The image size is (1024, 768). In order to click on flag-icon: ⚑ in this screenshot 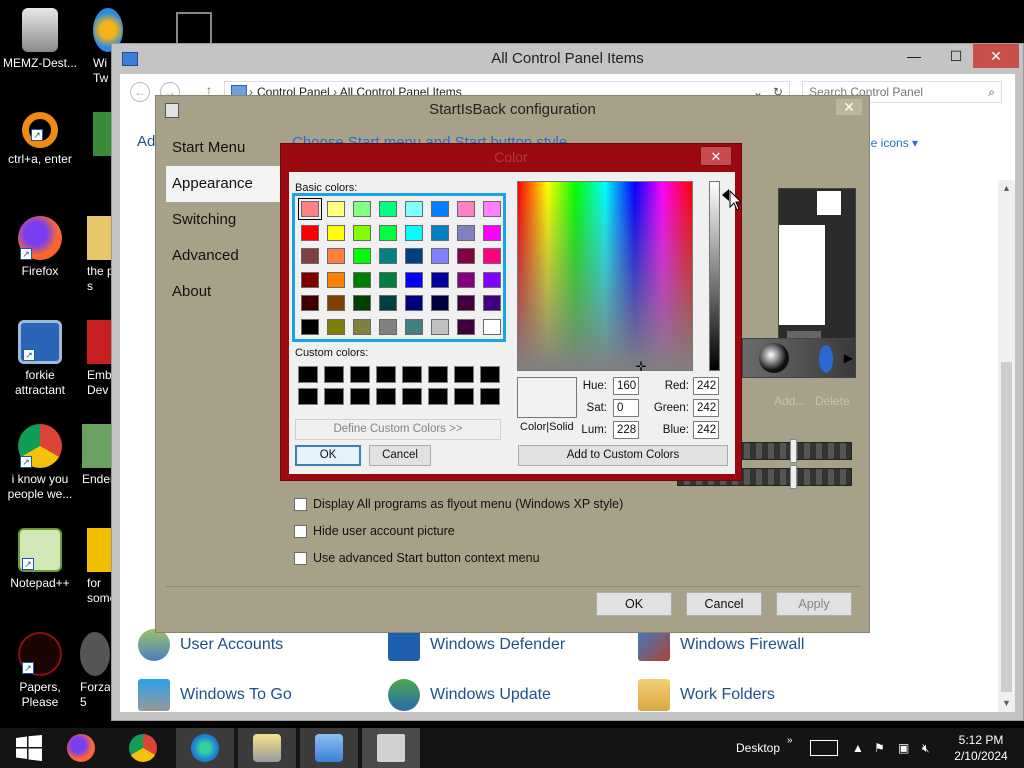, I will do `click(879, 748)`.